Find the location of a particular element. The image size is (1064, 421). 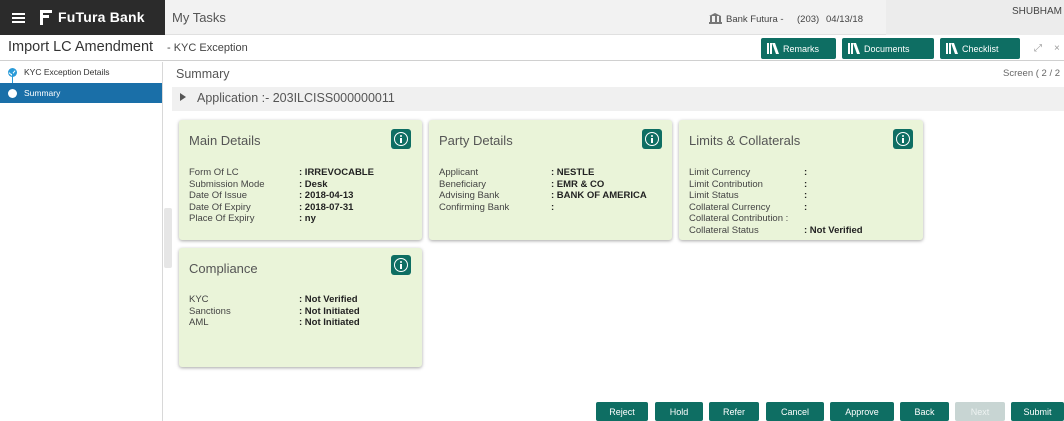

my-tasks-link: My Tasks is located at coordinates (199, 17).